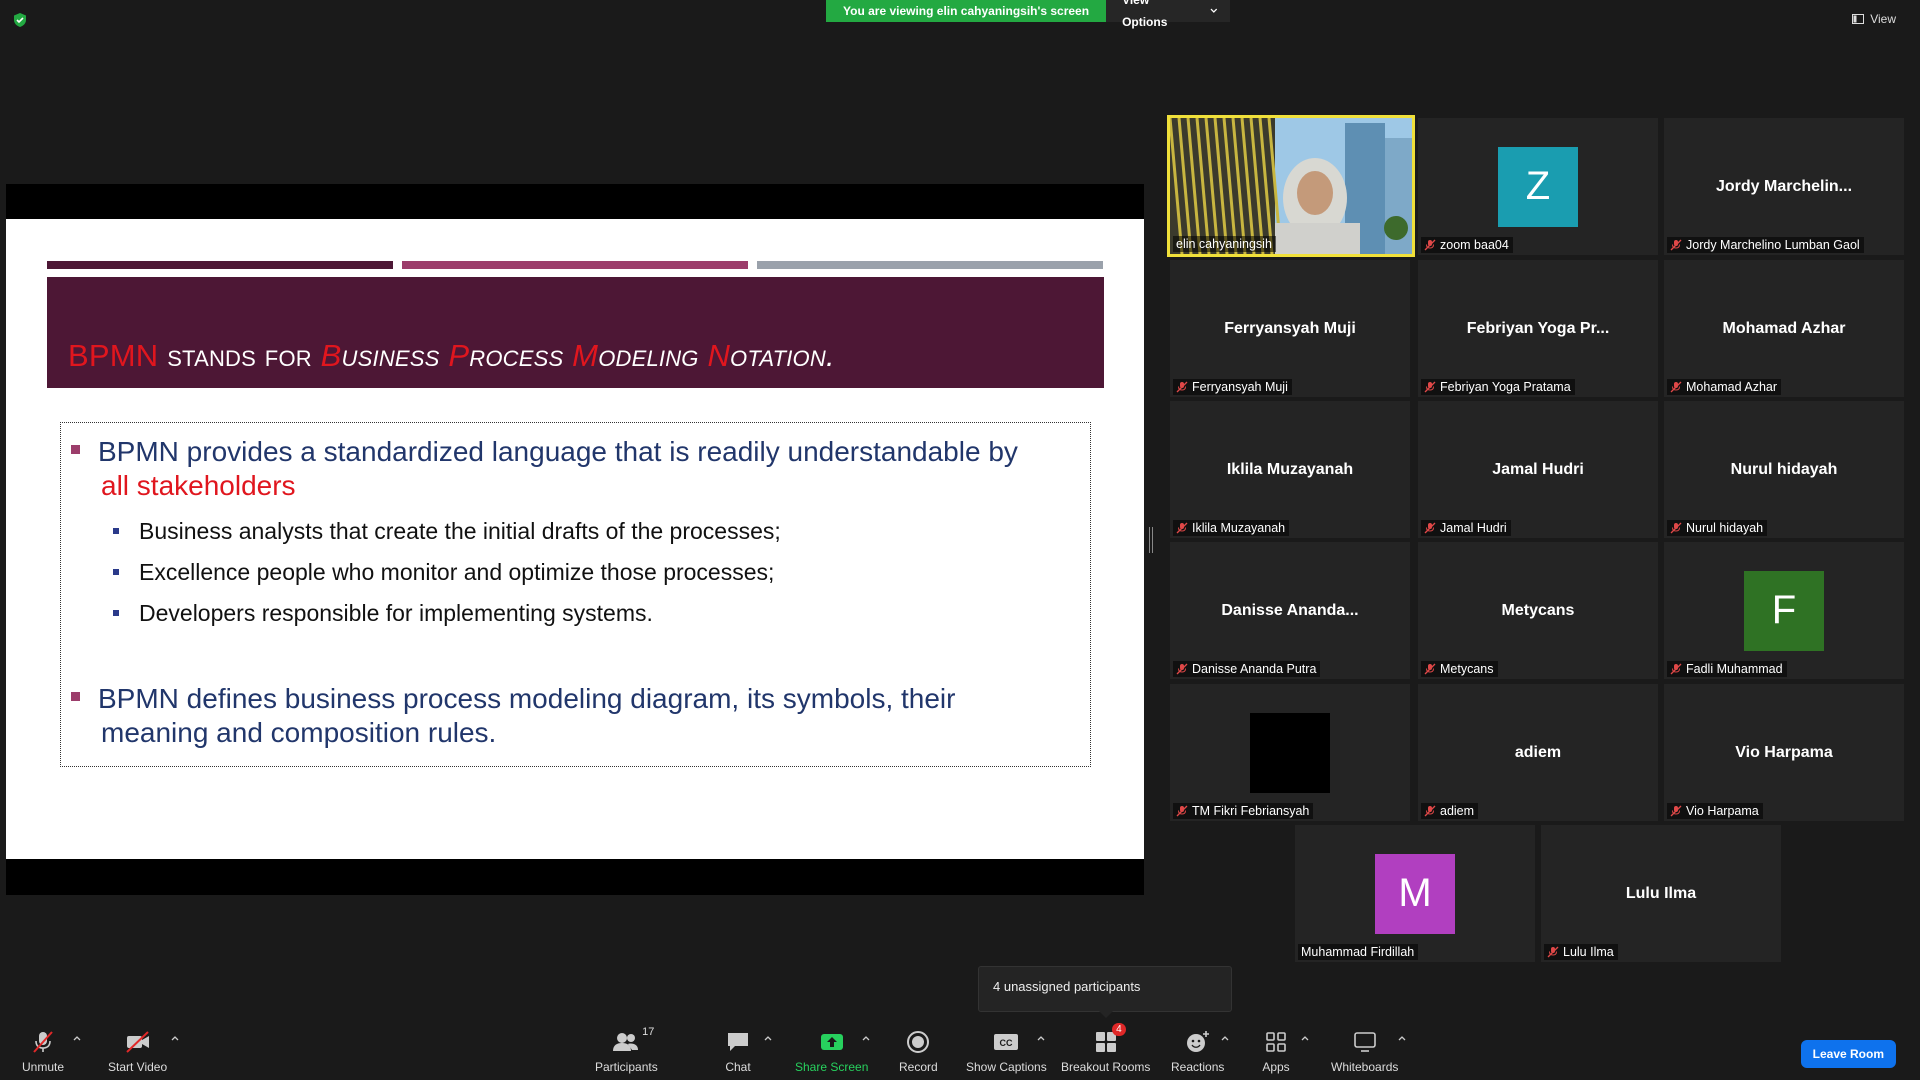  Describe the element at coordinates (1243, 811) in the screenshot. I see `participant-name-label: TM Fikri Febriansyah` at that location.